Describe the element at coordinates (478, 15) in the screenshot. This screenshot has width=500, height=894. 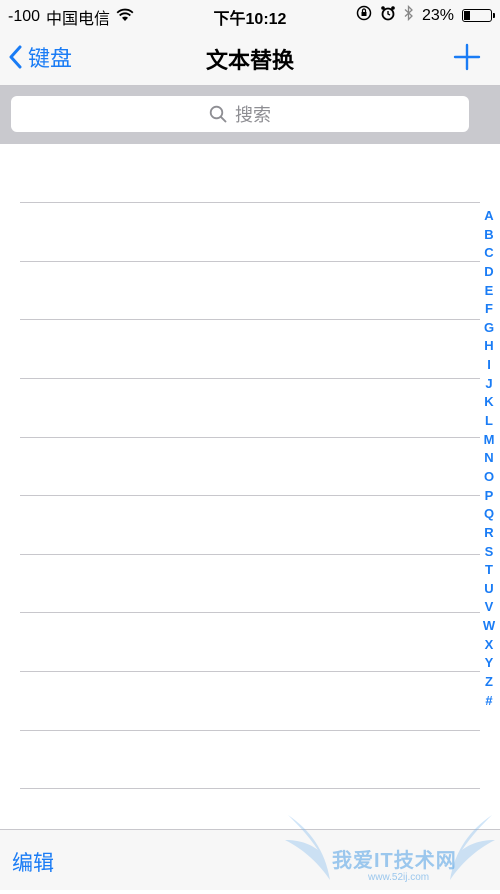
I see `battery-icon` at that location.